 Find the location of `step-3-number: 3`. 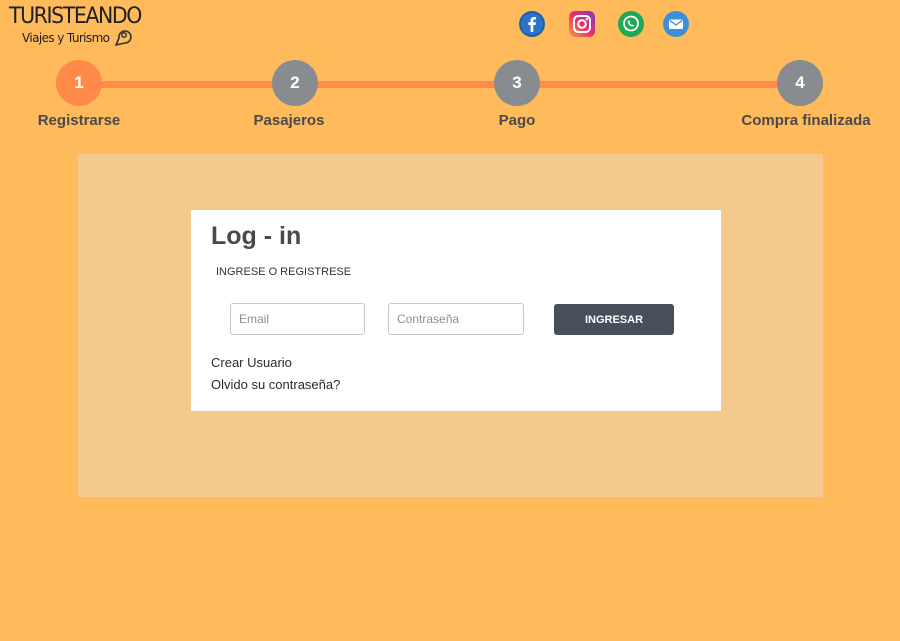

step-3-number: 3 is located at coordinates (517, 82).